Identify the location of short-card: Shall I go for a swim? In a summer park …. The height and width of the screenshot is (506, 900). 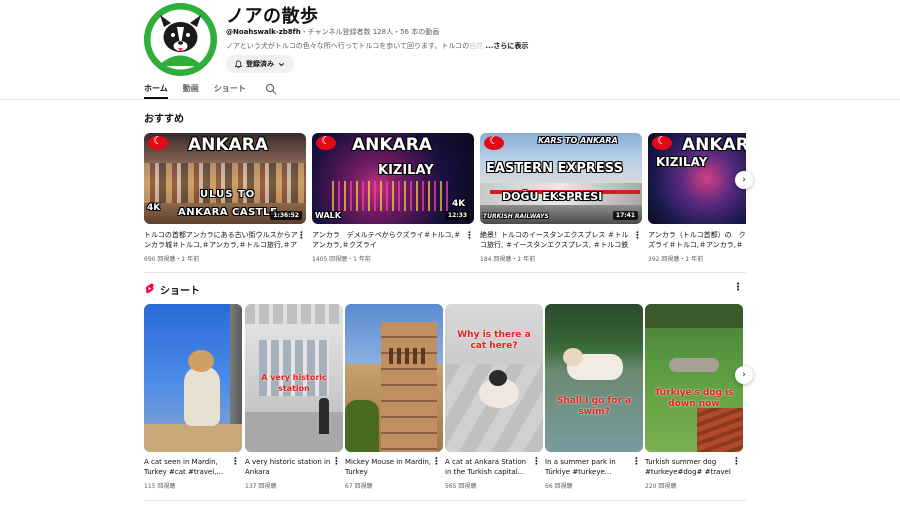
(594, 397).